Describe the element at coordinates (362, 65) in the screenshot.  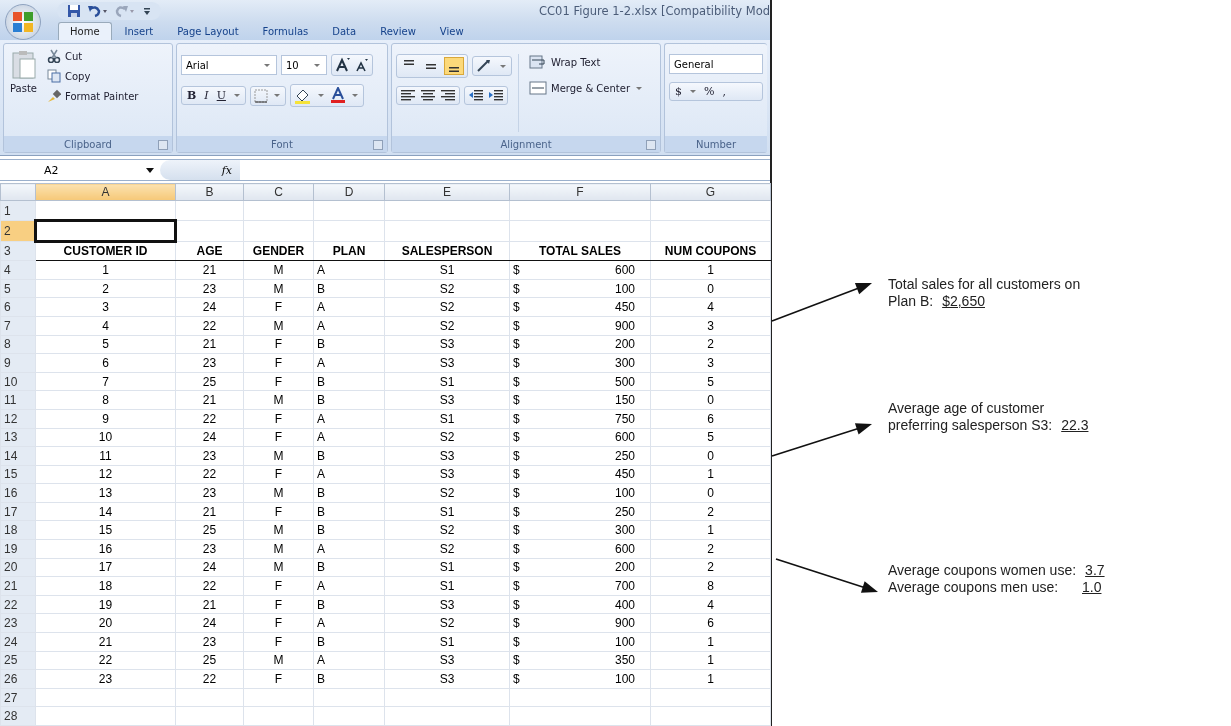
I see `shrink-font-icon` at that location.